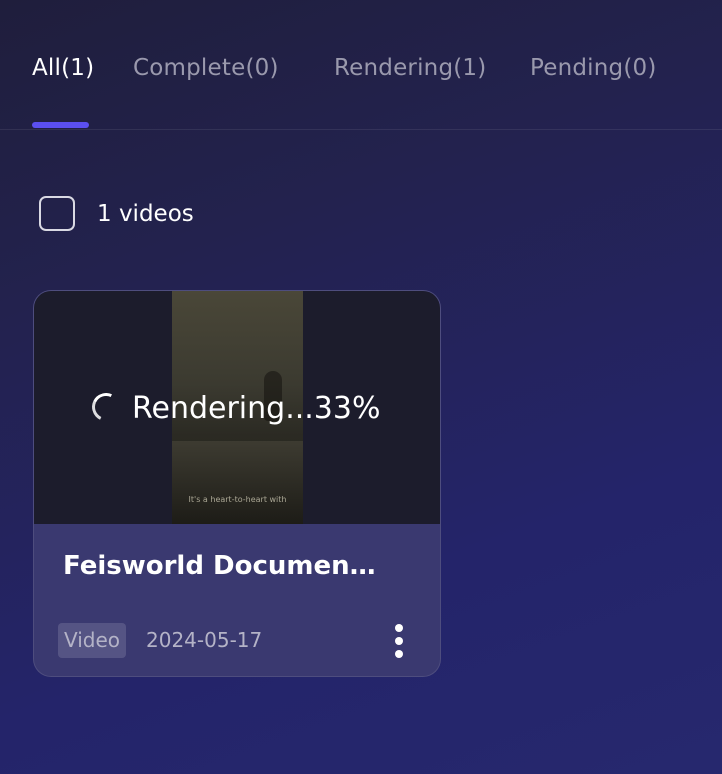 This screenshot has width=722, height=774. I want to click on active-tab-indicator, so click(60, 125).